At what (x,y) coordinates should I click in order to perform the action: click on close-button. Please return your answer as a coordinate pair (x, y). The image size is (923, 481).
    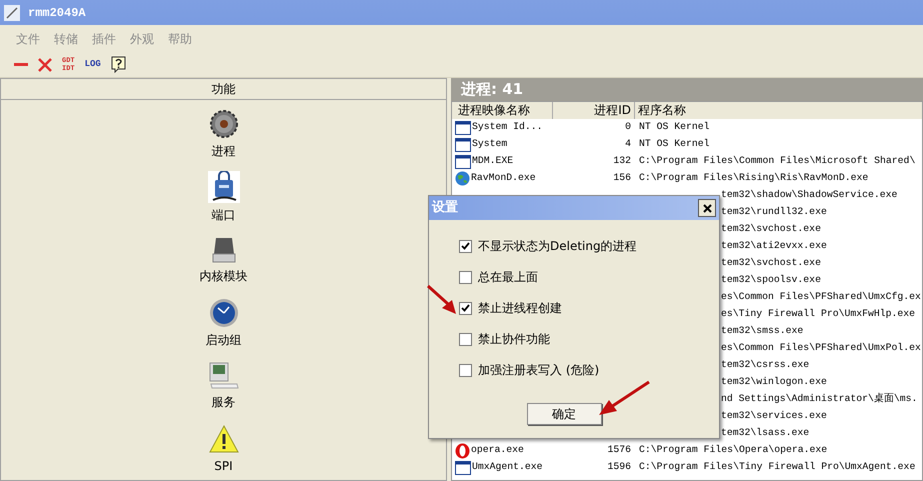
    Looking at the image, I should click on (707, 208).